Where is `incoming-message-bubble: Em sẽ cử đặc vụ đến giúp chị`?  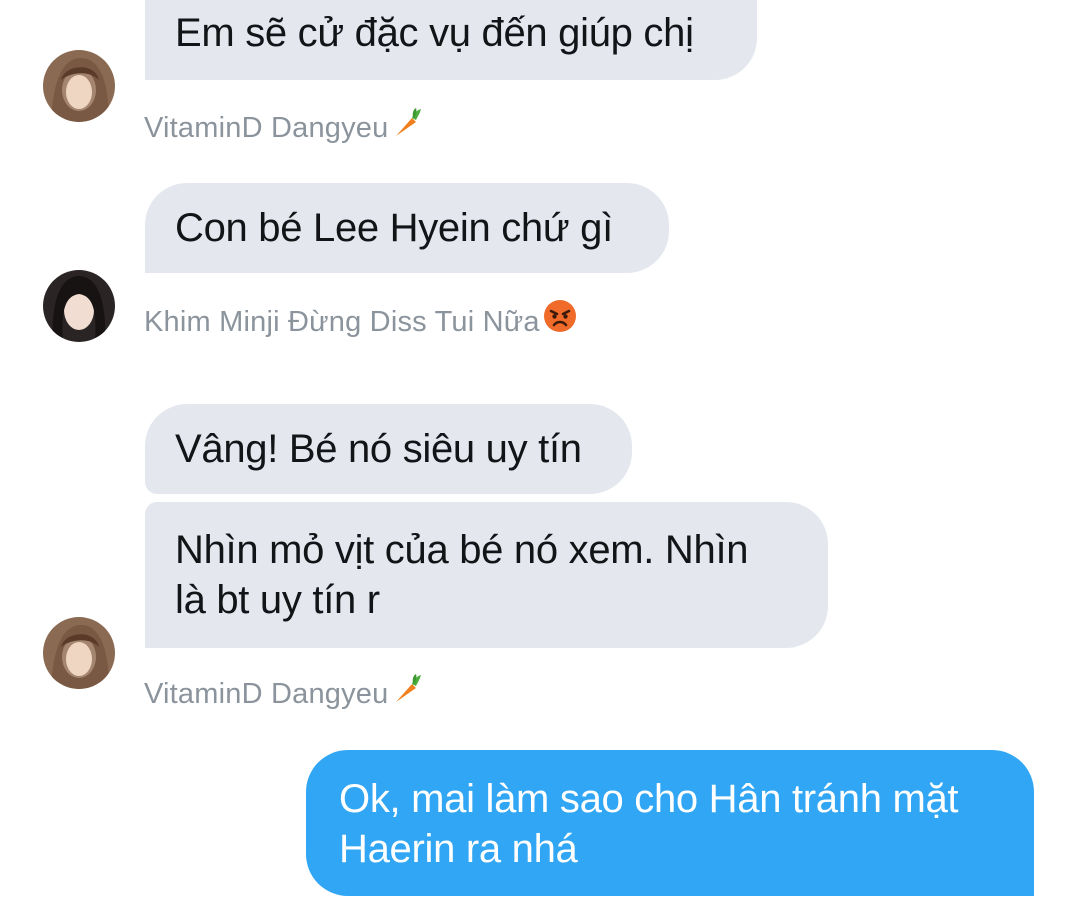
incoming-message-bubble: Em sẽ cử đặc vụ đến giúp chị is located at coordinates (451, 40).